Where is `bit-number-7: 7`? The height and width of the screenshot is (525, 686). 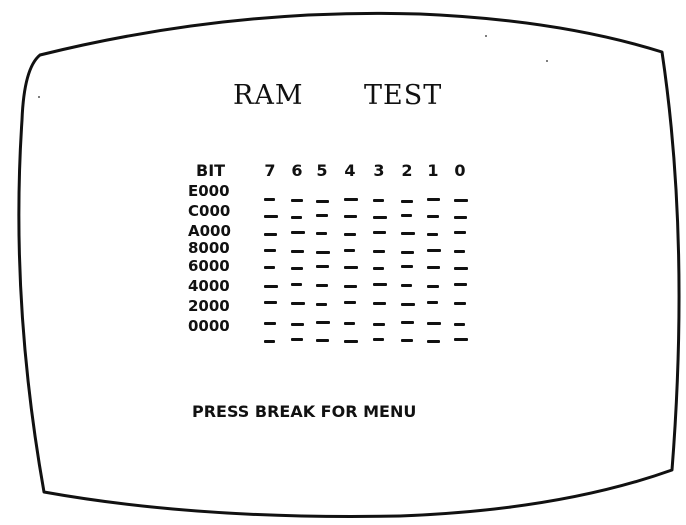 bit-number-7: 7 is located at coordinates (270, 170).